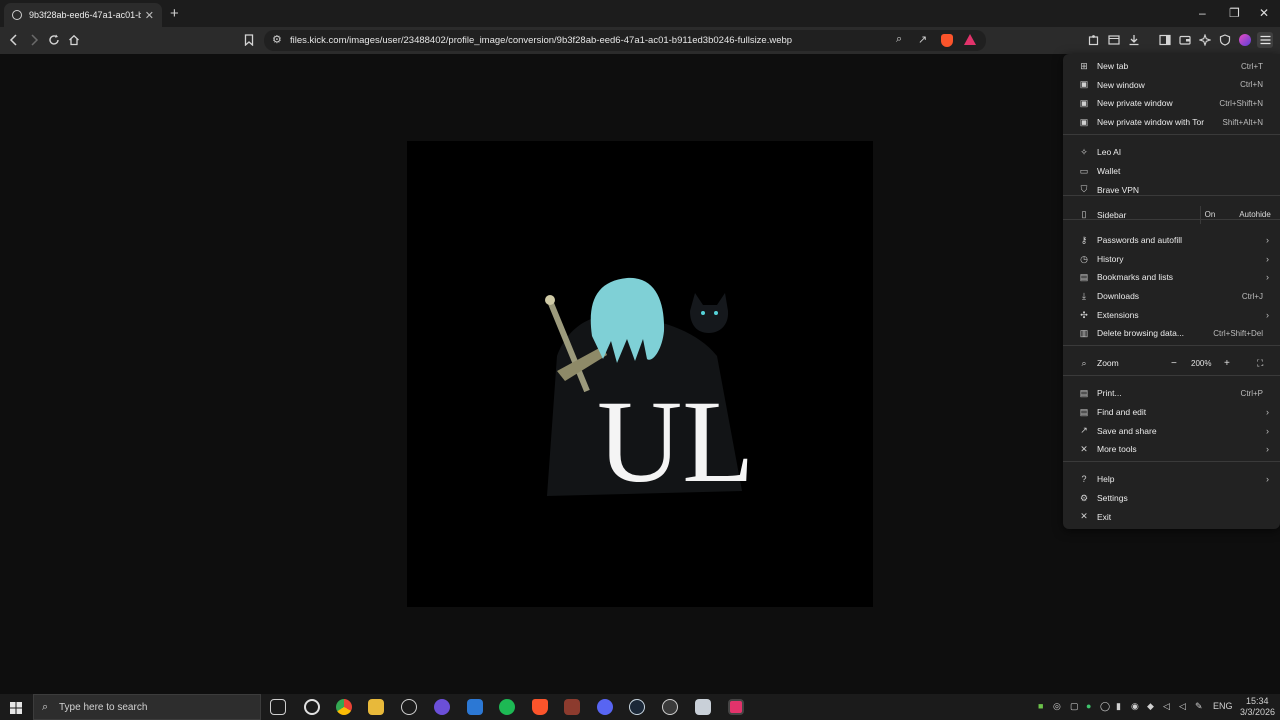  What do you see at coordinates (1223, 706) in the screenshot?
I see `tray-language: ENG` at bounding box center [1223, 706].